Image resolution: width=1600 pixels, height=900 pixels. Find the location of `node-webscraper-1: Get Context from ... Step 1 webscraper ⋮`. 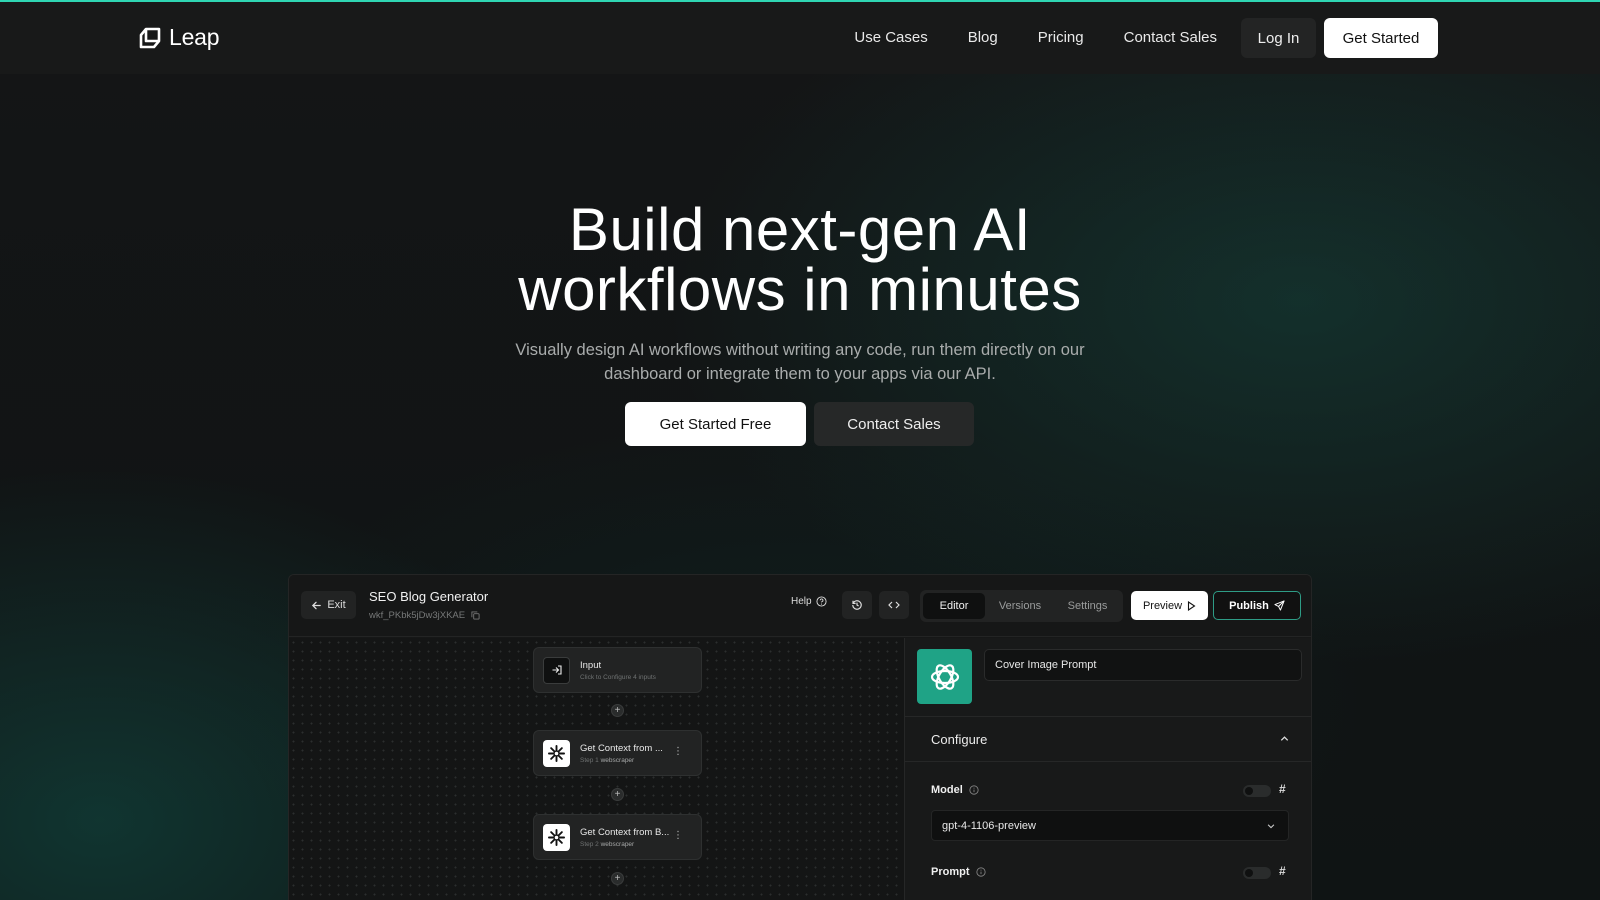

node-webscraper-1: Get Context from ... Step 1 webscraper ⋮ is located at coordinates (617, 753).